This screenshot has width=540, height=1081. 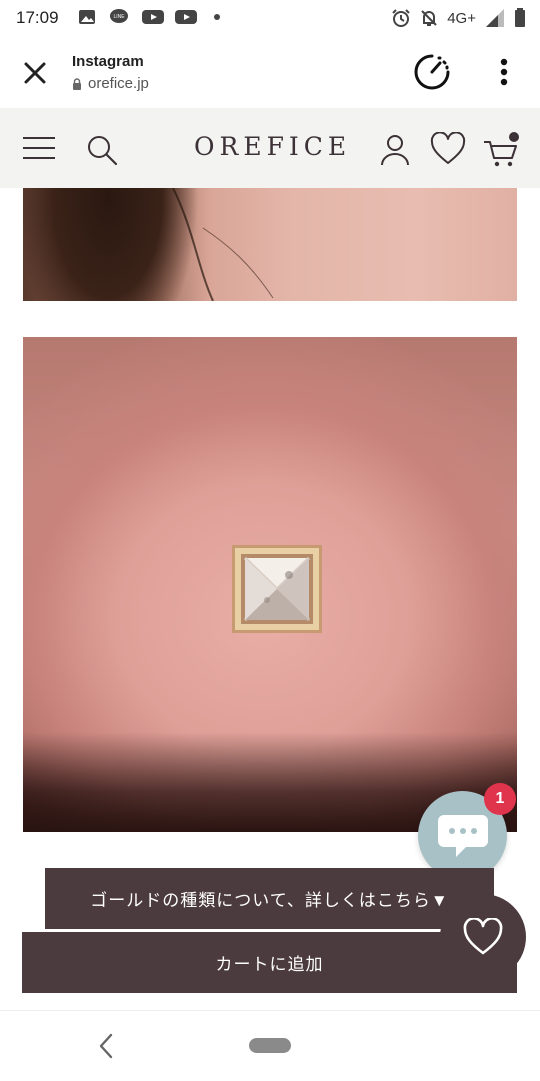 What do you see at coordinates (504, 72) in the screenshot?
I see `more-vert-icon` at bounding box center [504, 72].